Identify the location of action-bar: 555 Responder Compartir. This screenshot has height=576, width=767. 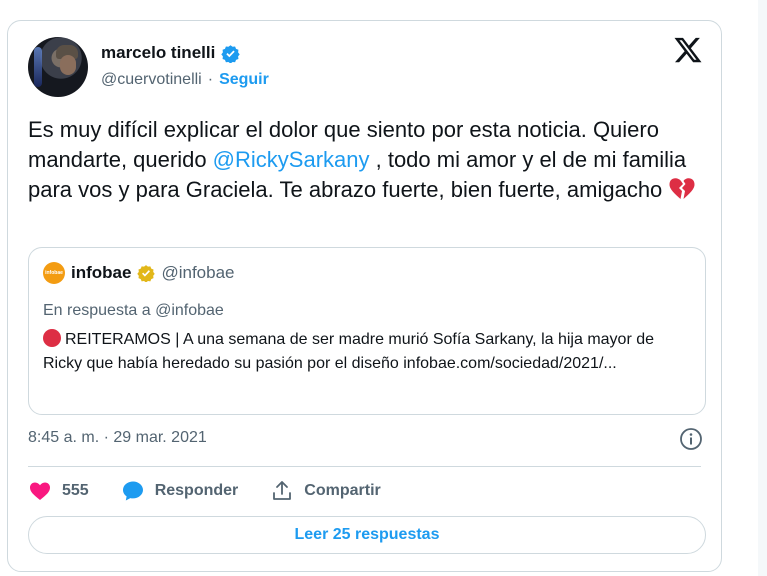
(220, 491).